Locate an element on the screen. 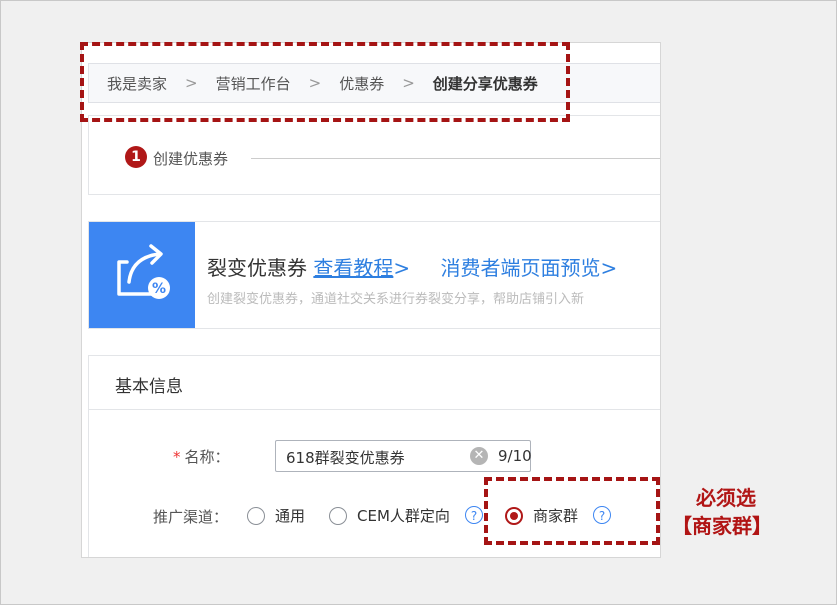  clear-input-icon: ✕ is located at coordinates (479, 456).